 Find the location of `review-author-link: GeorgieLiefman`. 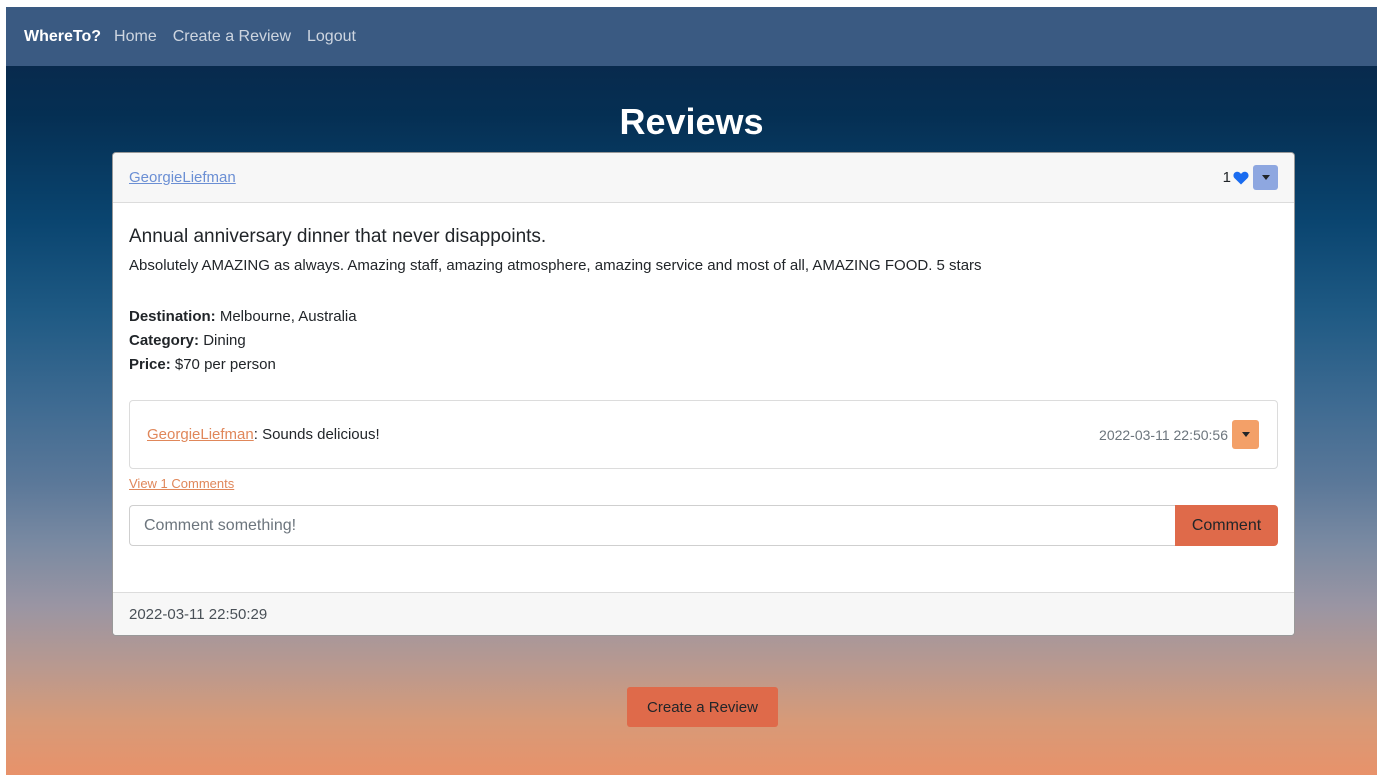

review-author-link: GeorgieLiefman is located at coordinates (182, 177).